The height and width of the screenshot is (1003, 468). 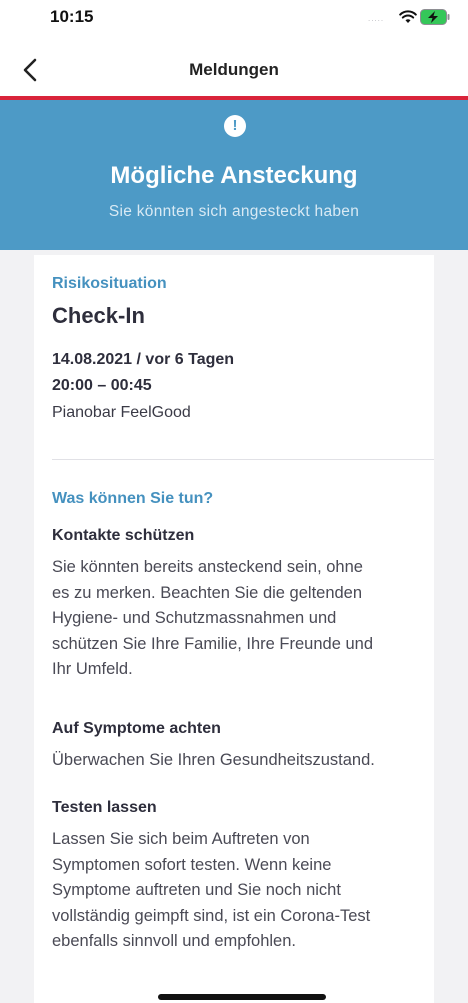 I want to click on text-line: es zu merken. Beachten Sie die geltenden, so click(x=207, y=592).